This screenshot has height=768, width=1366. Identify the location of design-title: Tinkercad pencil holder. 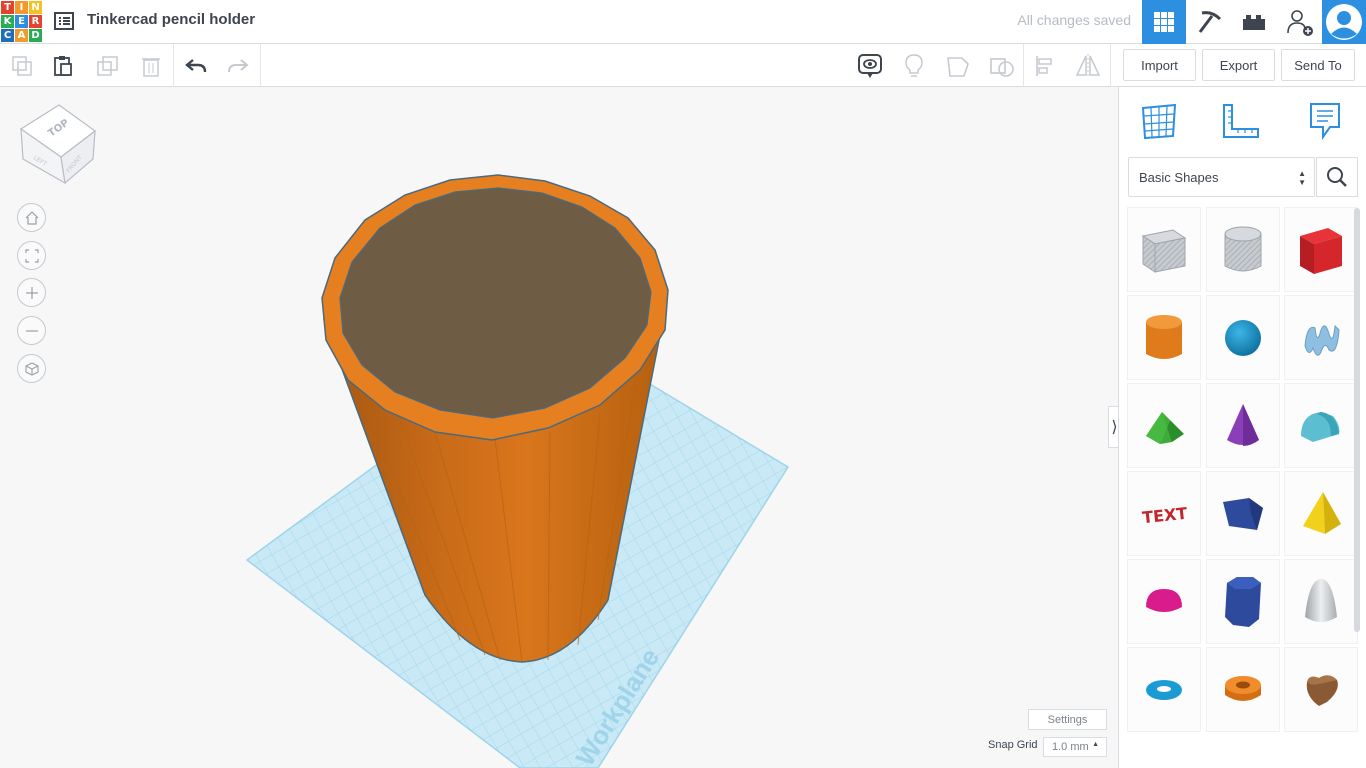
(171, 19).